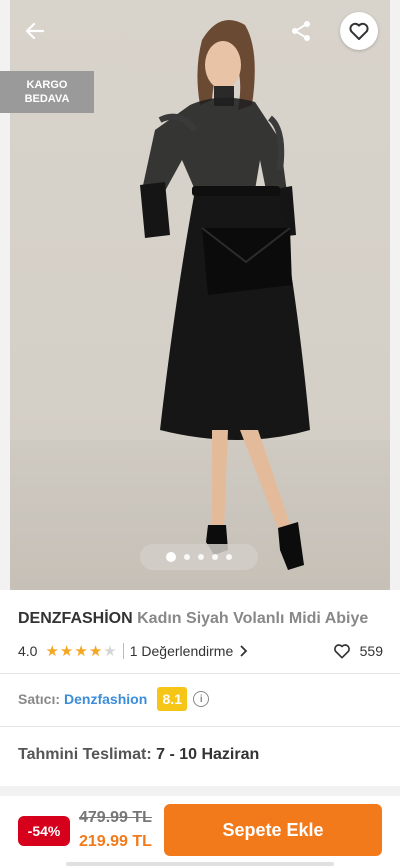 The height and width of the screenshot is (866, 400). I want to click on favorite-button, so click(359, 31).